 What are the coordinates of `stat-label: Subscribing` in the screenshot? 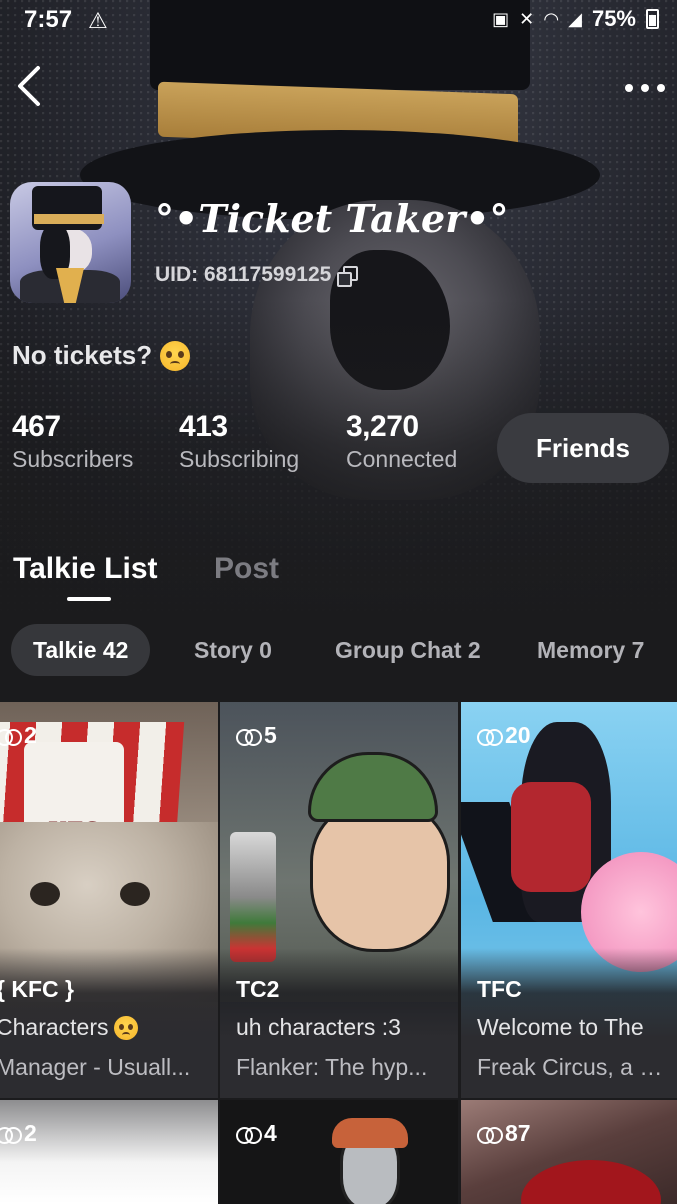 It's located at (239, 459).